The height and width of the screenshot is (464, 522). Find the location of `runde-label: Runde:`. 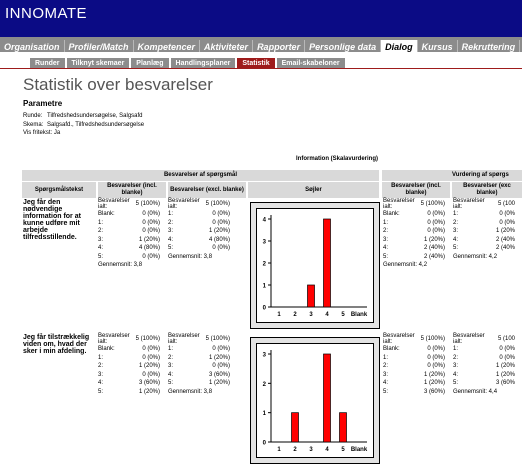

runde-label: Runde: is located at coordinates (33, 116).